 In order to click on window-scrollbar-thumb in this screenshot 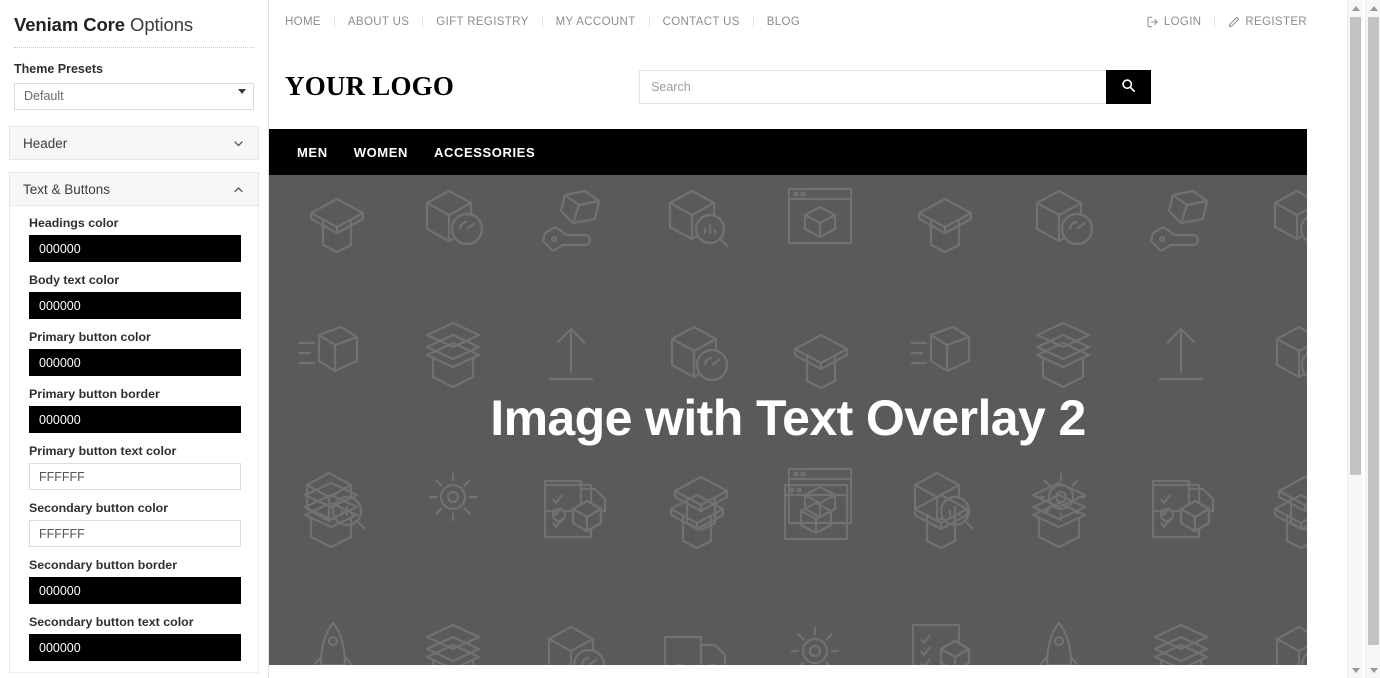, I will do `click(1373, 331)`.